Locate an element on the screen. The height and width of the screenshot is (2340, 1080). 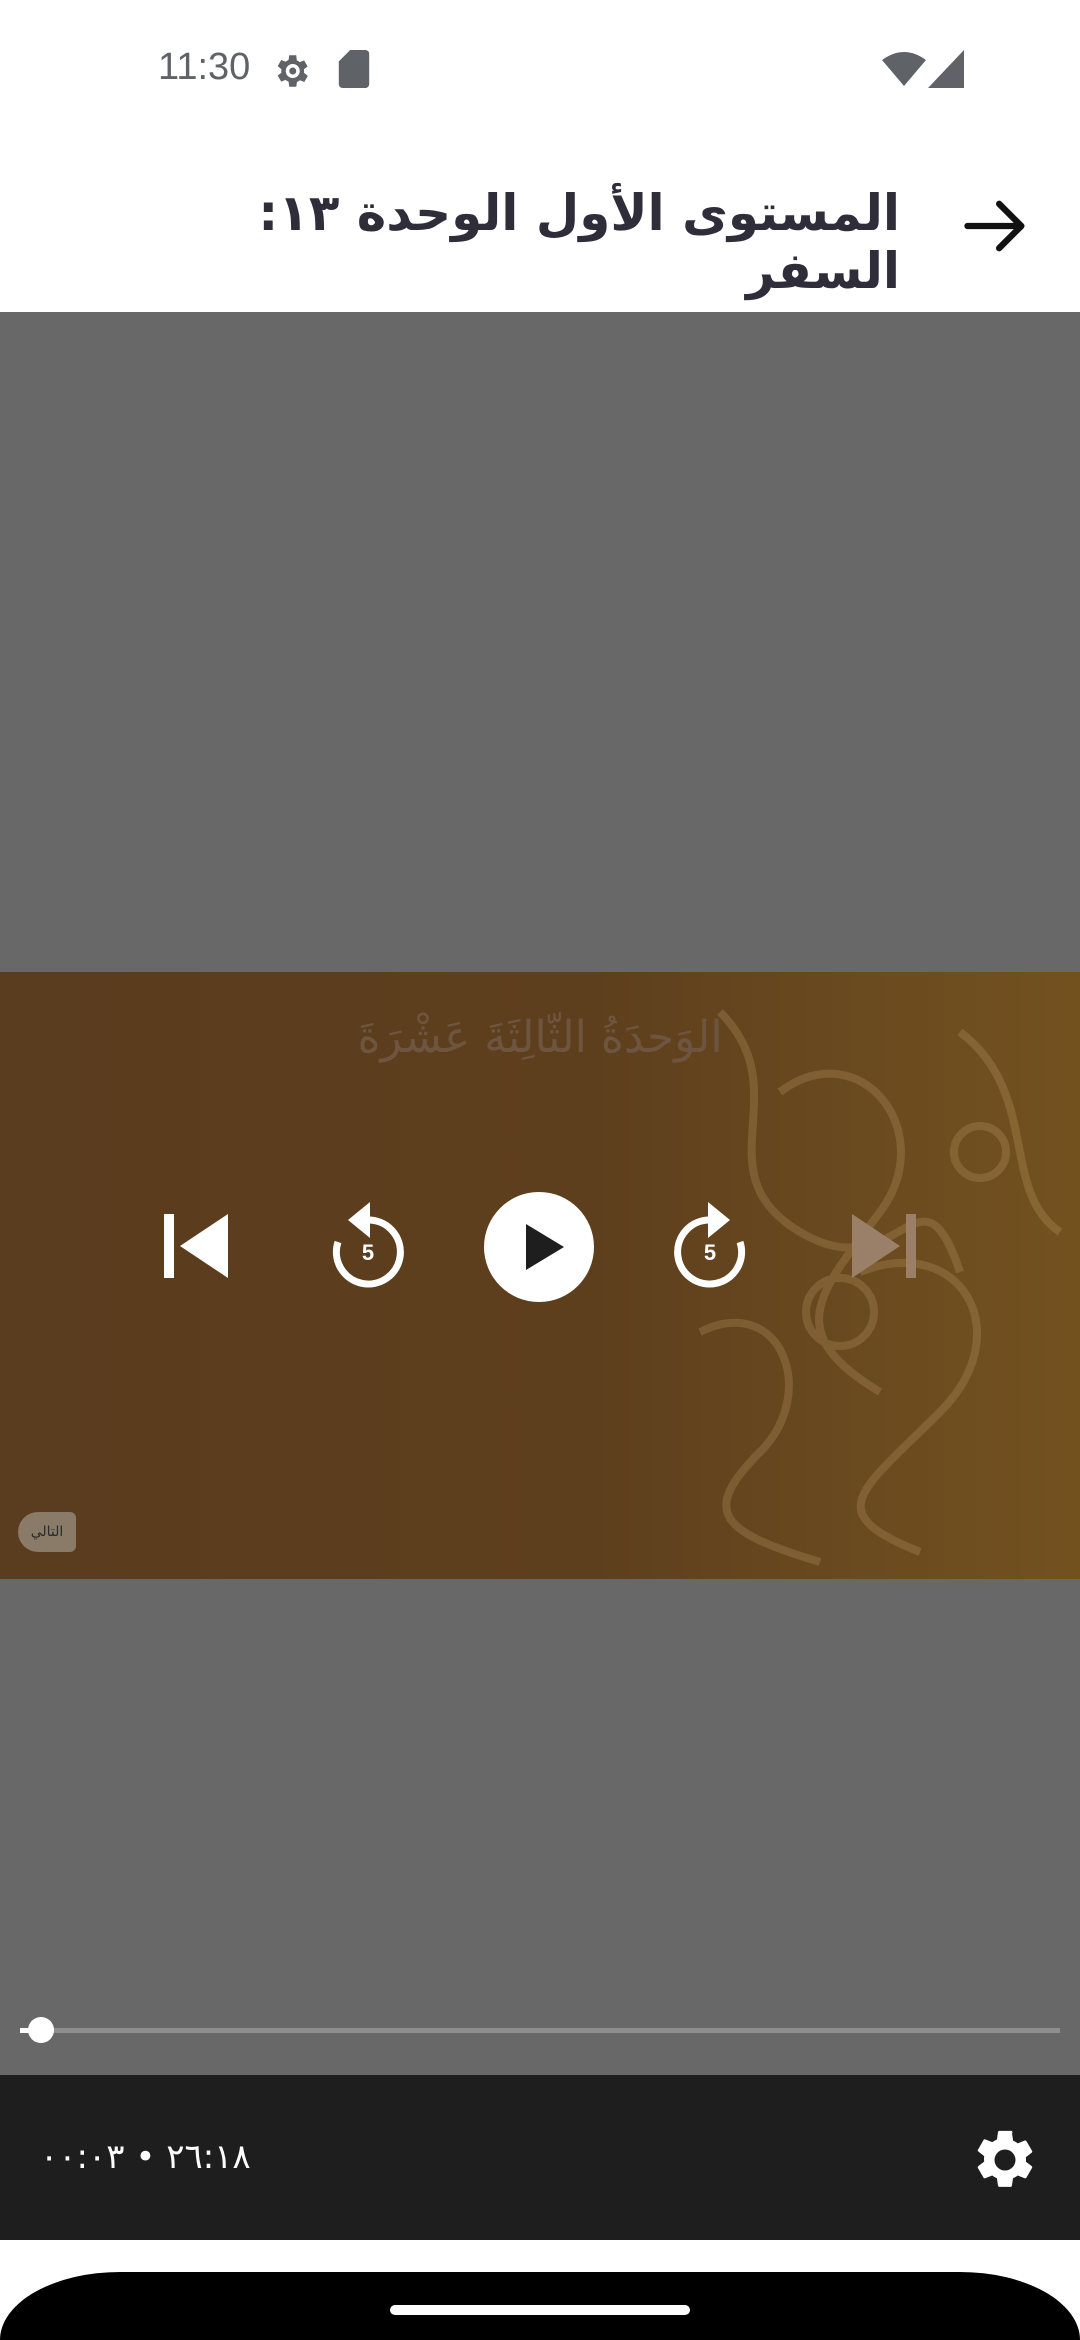
forward-5-button: 5 is located at coordinates (710, 1244).